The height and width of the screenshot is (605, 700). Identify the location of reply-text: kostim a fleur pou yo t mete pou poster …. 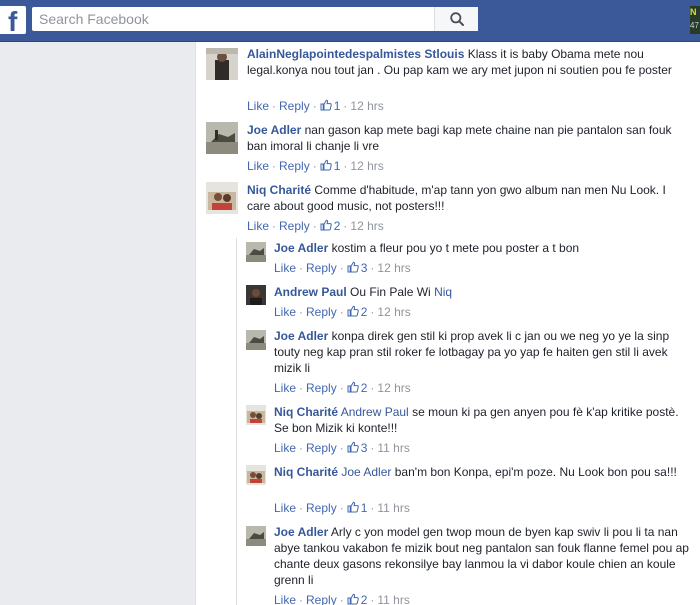
(455, 248).